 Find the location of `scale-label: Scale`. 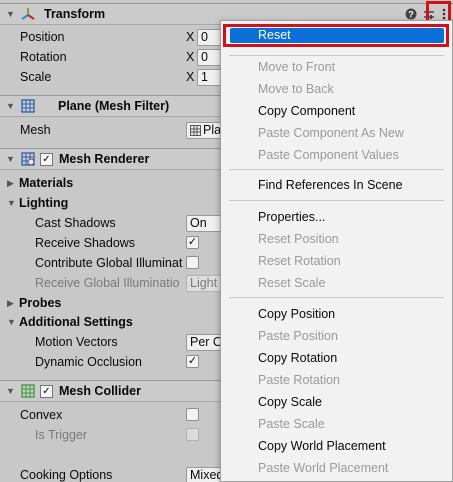

scale-label: Scale is located at coordinates (36, 77).